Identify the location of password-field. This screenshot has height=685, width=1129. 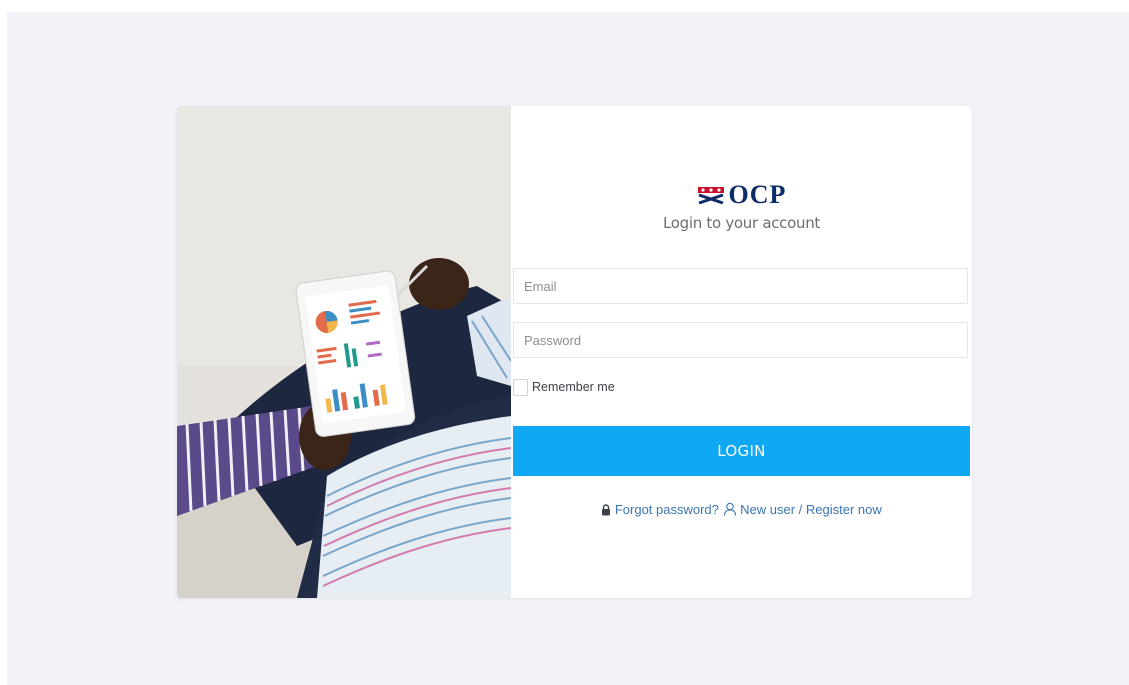
(740, 340).